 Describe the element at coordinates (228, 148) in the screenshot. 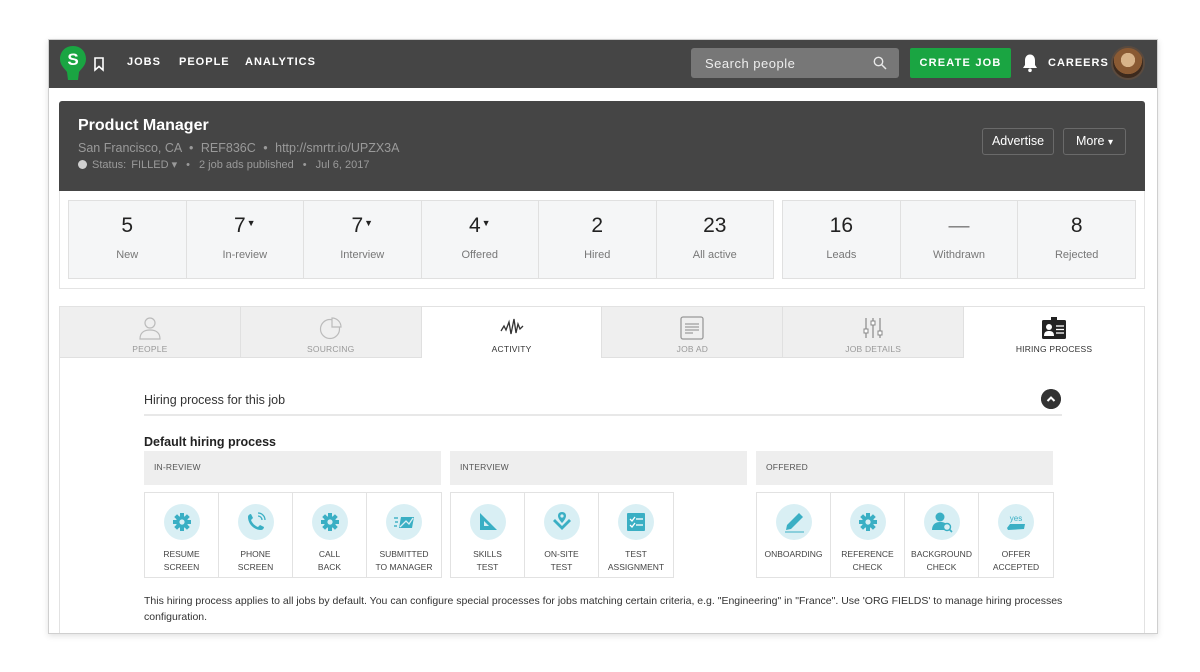

I see `job-ref: REF836C` at that location.